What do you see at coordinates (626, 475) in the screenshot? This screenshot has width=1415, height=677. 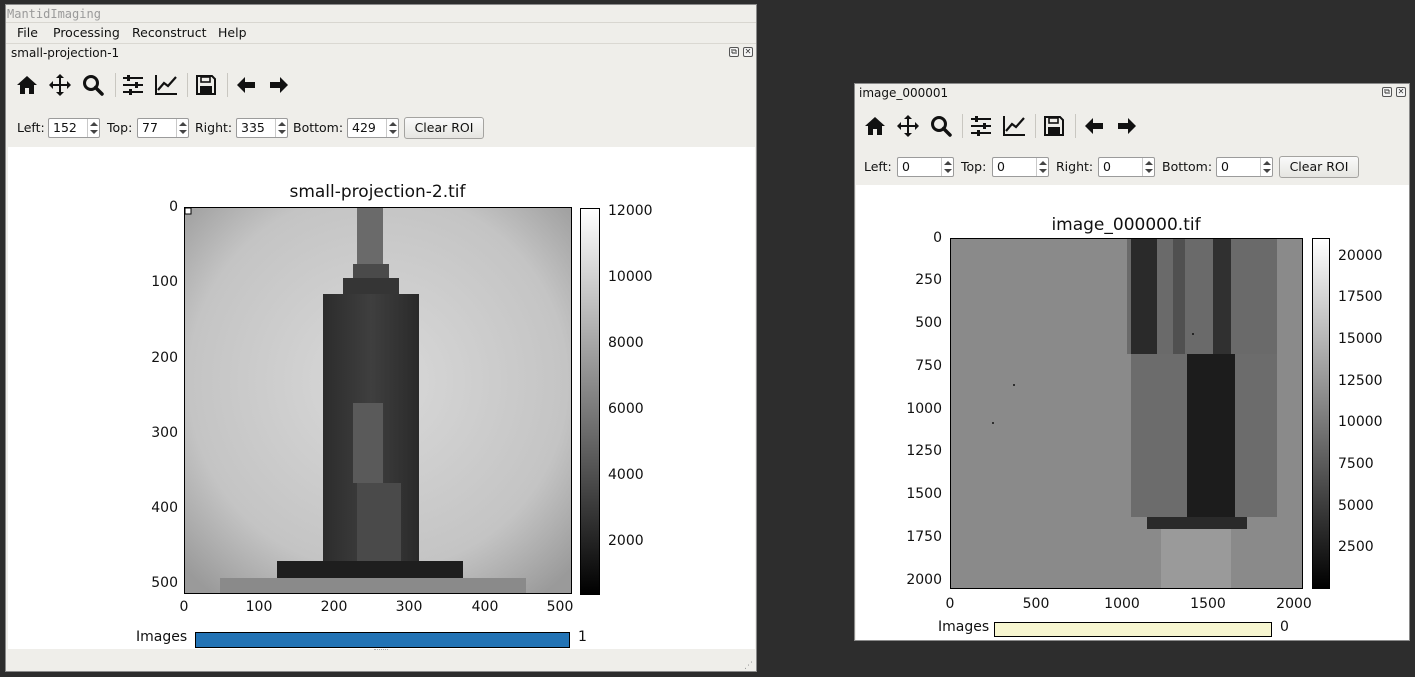 I see `colorbar-tick-label: 4000` at bounding box center [626, 475].